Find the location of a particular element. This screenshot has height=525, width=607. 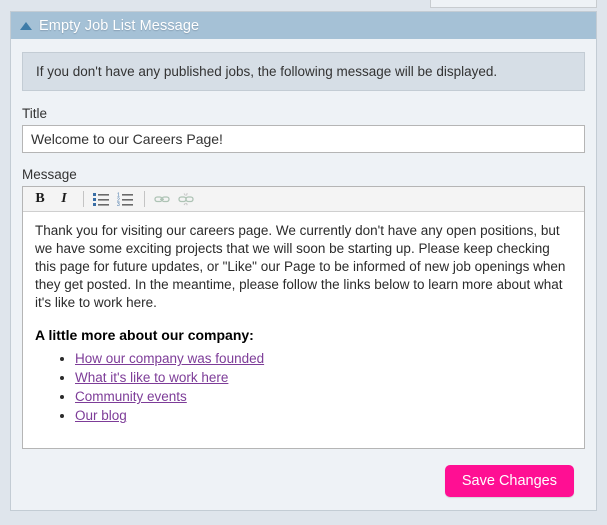

italic-glyph: I is located at coordinates (64, 198).